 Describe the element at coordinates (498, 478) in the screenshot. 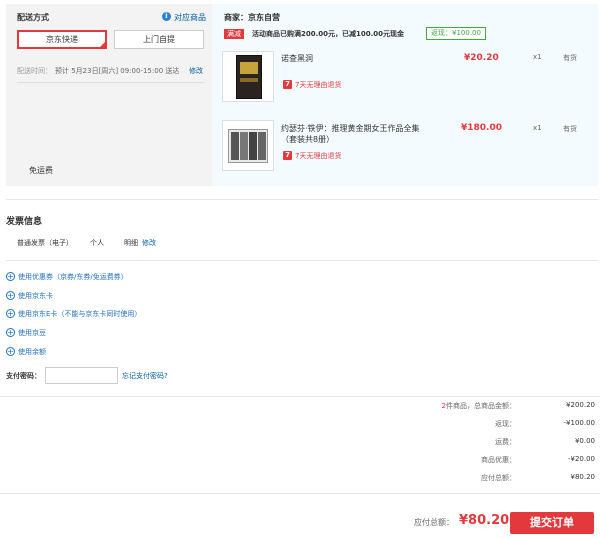

I see `summary-payable-label: 应付总额：` at that location.